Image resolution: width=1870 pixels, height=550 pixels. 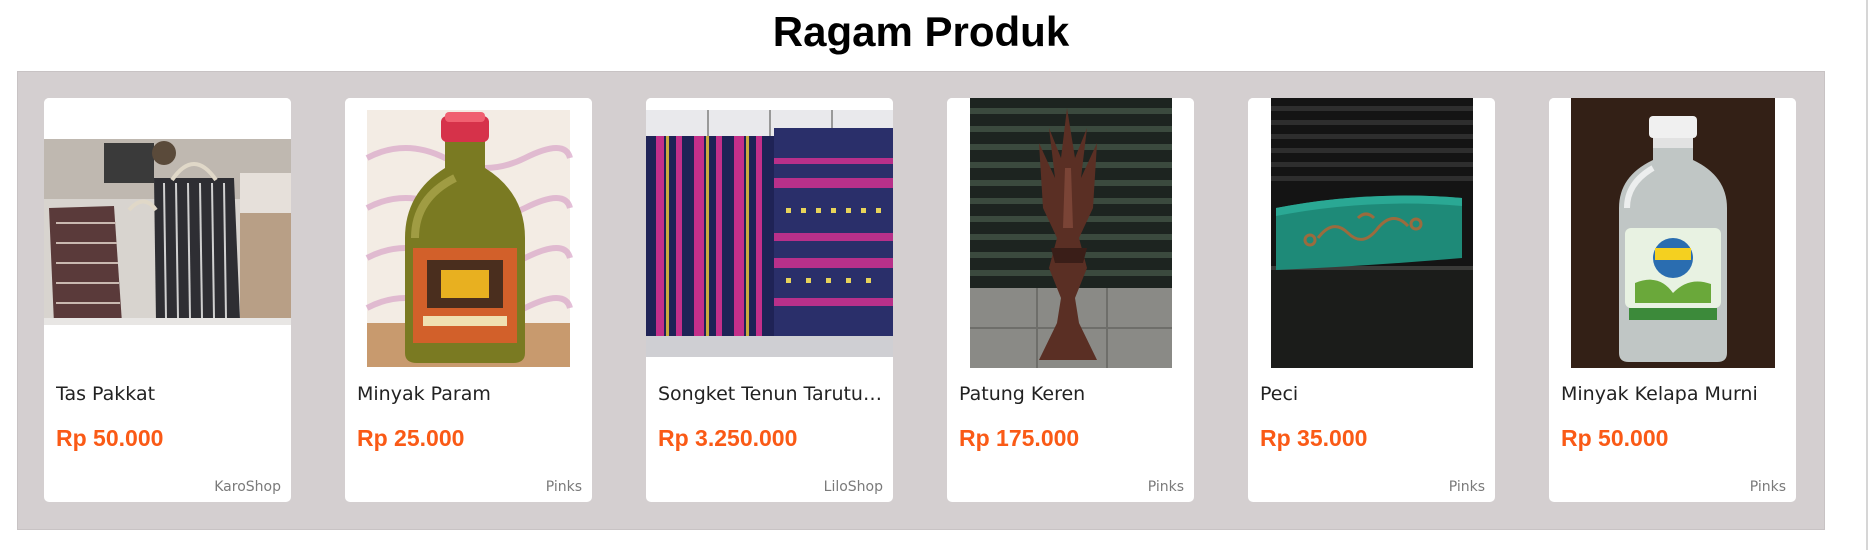 I want to click on shop-name: LiloShop, so click(x=853, y=487).